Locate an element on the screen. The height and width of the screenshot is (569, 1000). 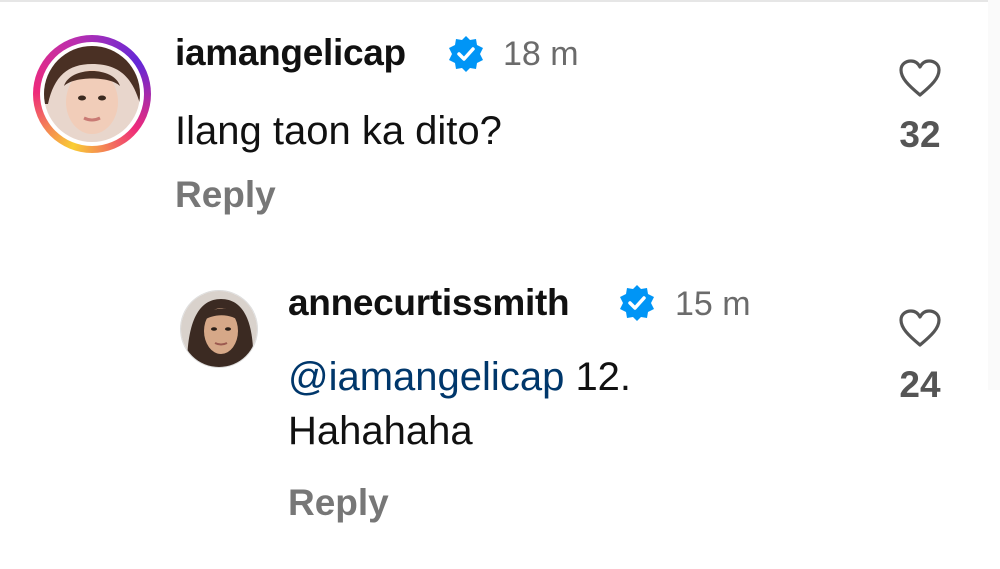
profile-avatar-annecurtissmith is located at coordinates (219, 329).